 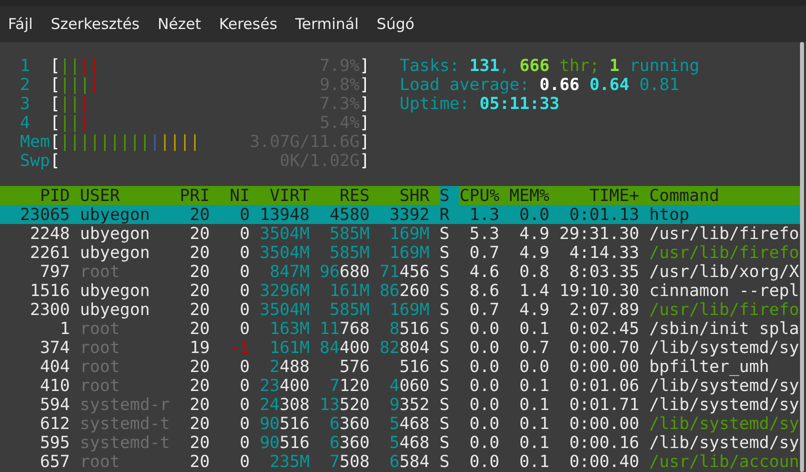 I want to click on tasks-summary: Tasks: 131, 666 thr; 1 running, so click(x=550, y=65).